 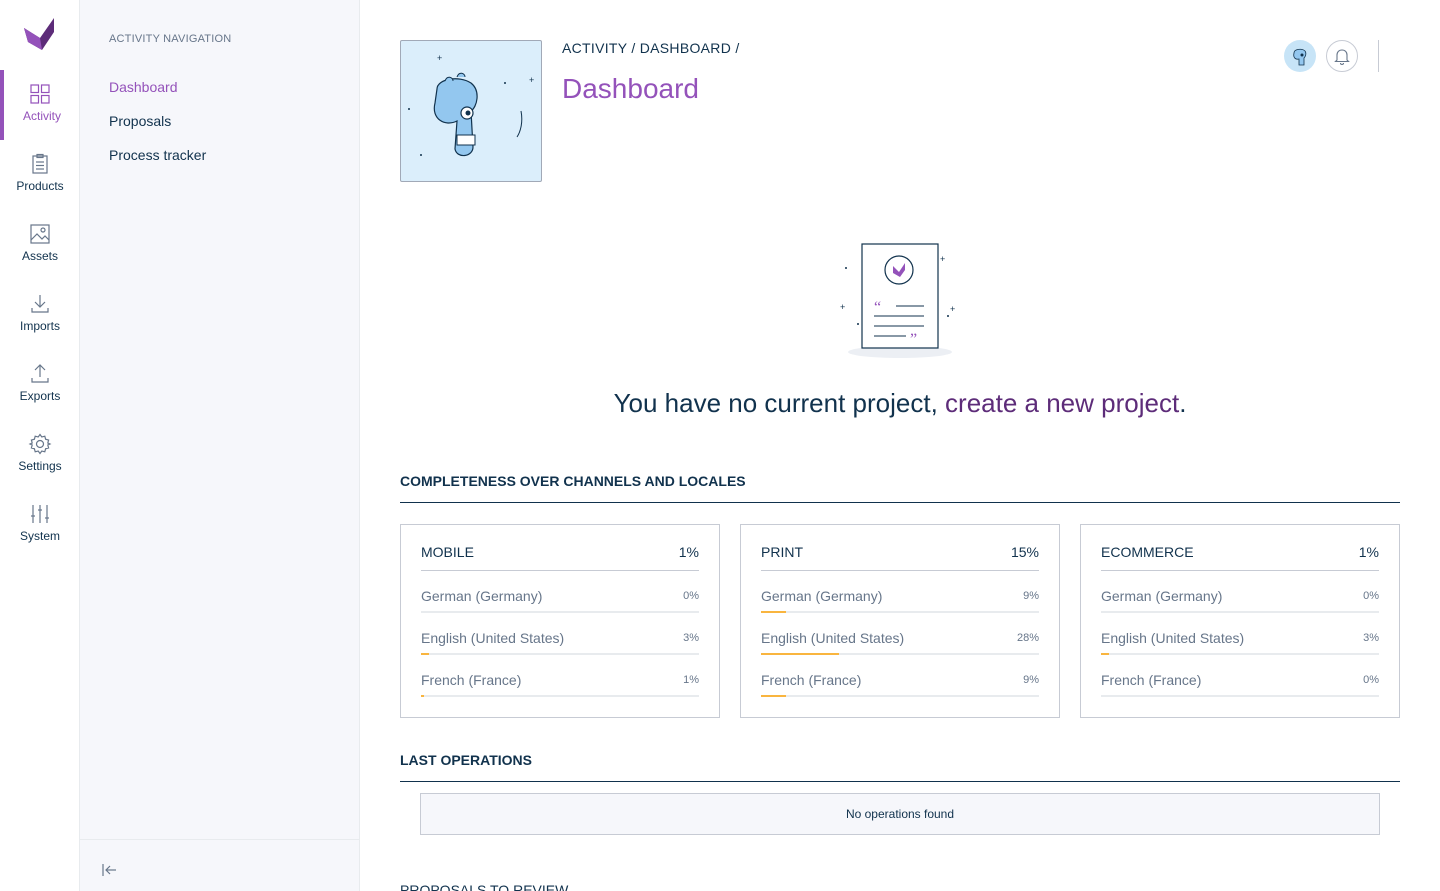 I want to click on nav-label-products: Products, so click(x=40, y=186).